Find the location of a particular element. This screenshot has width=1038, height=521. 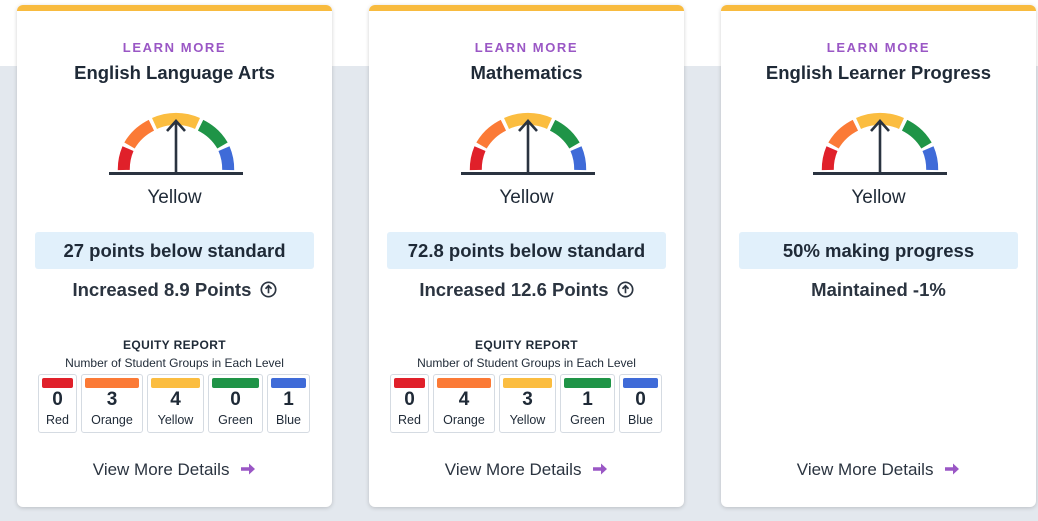

change-text: Increased 12.6 Points is located at coordinates (514, 289).